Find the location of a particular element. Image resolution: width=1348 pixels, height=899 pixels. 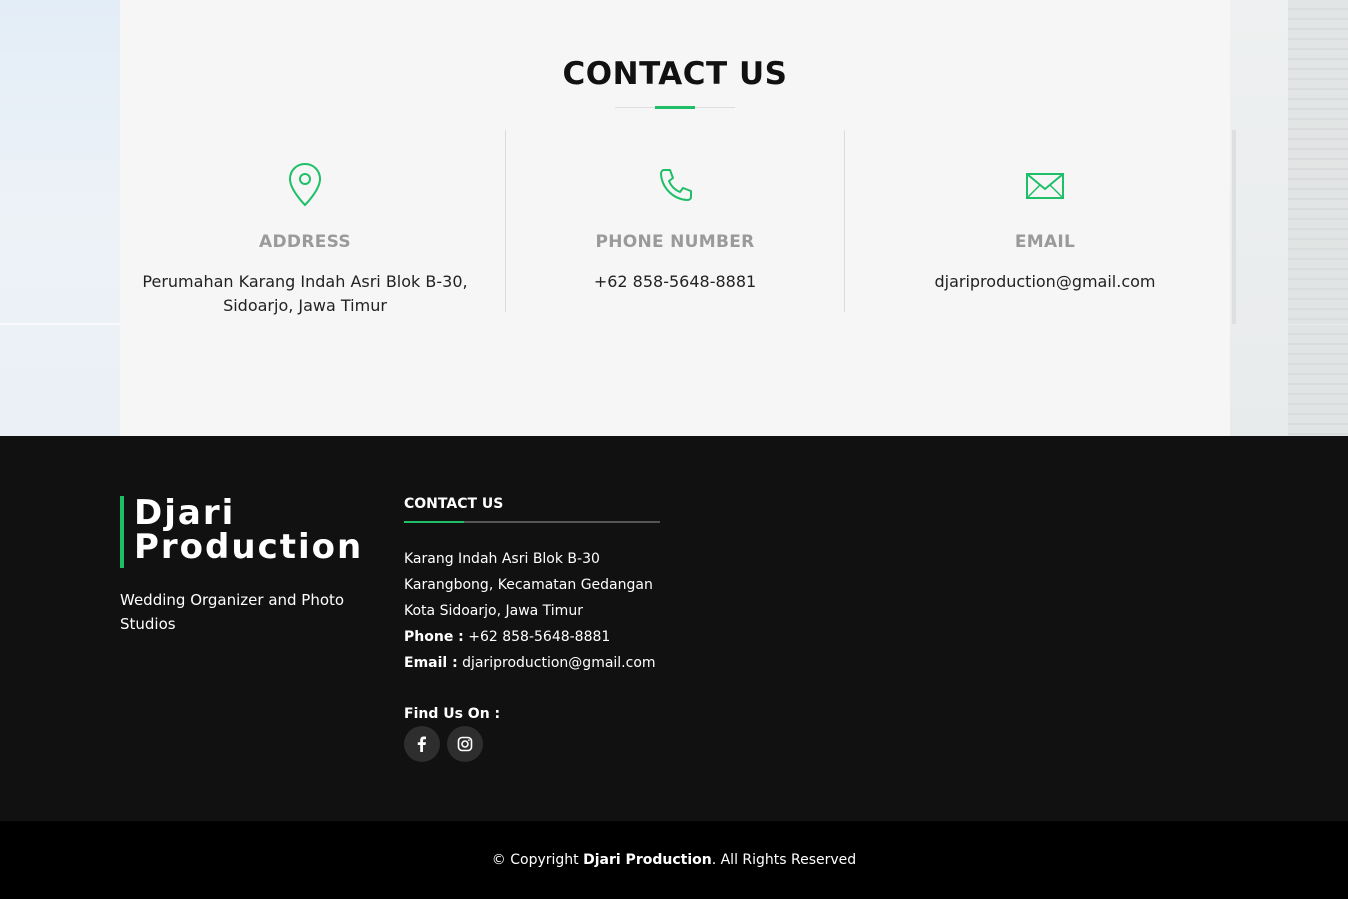

brand-name-line-2: Production is located at coordinates (249, 547).